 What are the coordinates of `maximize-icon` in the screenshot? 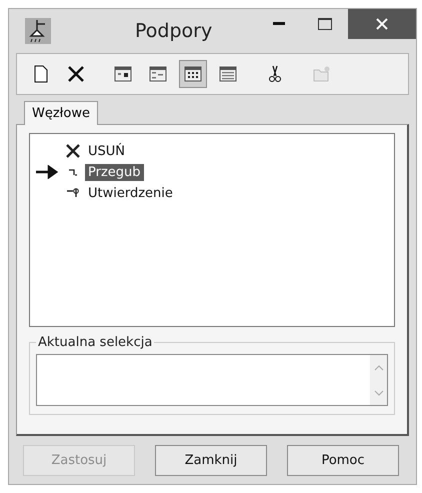 It's located at (325, 24).